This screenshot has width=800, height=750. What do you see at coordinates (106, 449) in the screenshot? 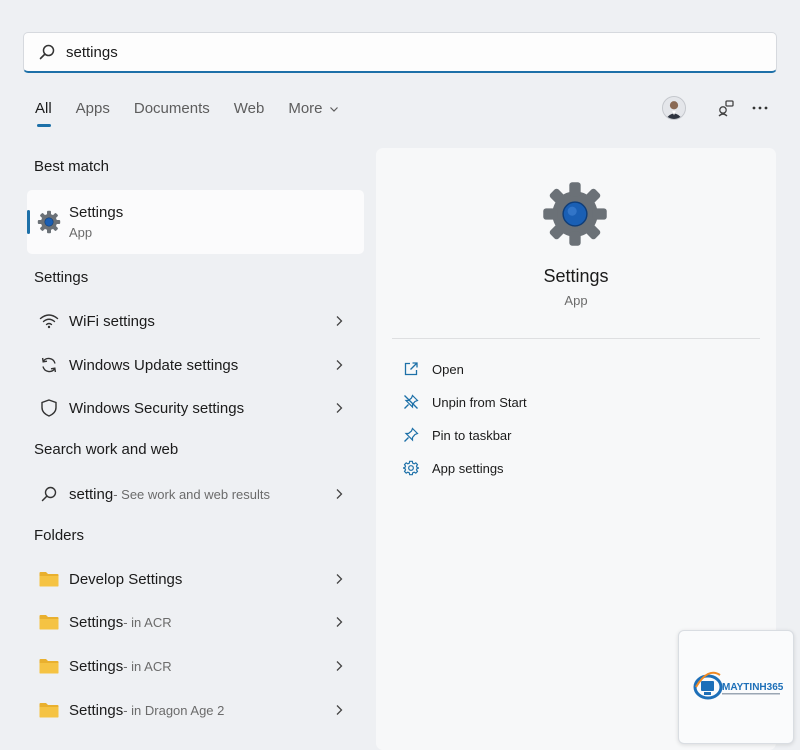
I see `section-search-work-web: Search work and web` at bounding box center [106, 449].